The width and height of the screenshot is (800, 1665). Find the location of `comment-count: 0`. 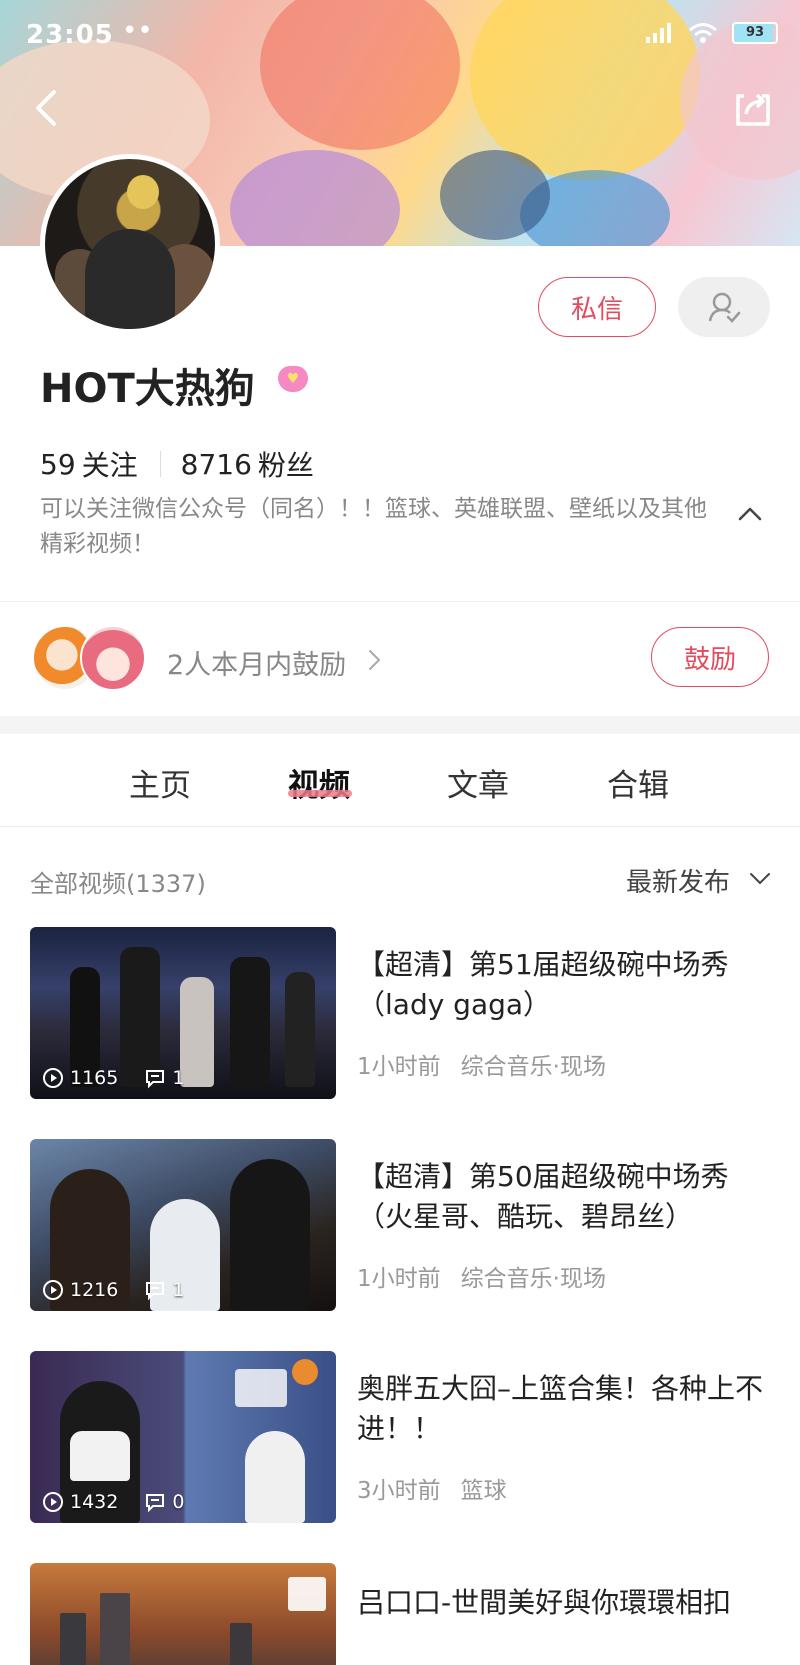

comment-count: 0 is located at coordinates (178, 1502).